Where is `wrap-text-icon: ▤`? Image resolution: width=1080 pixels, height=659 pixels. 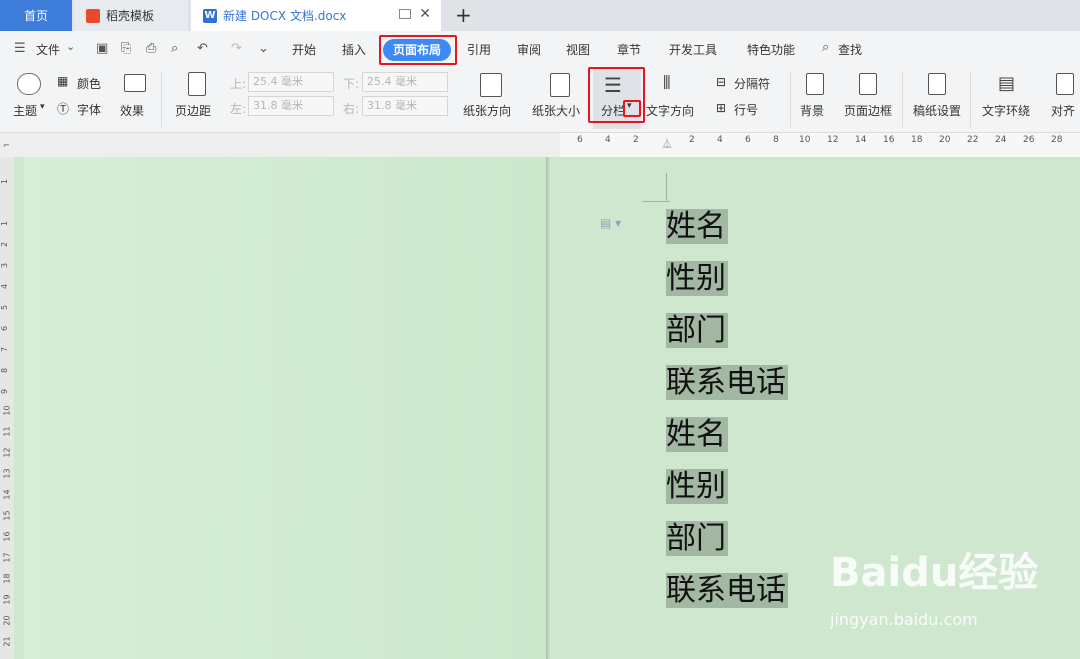 wrap-text-icon: ▤ is located at coordinates (1006, 83).